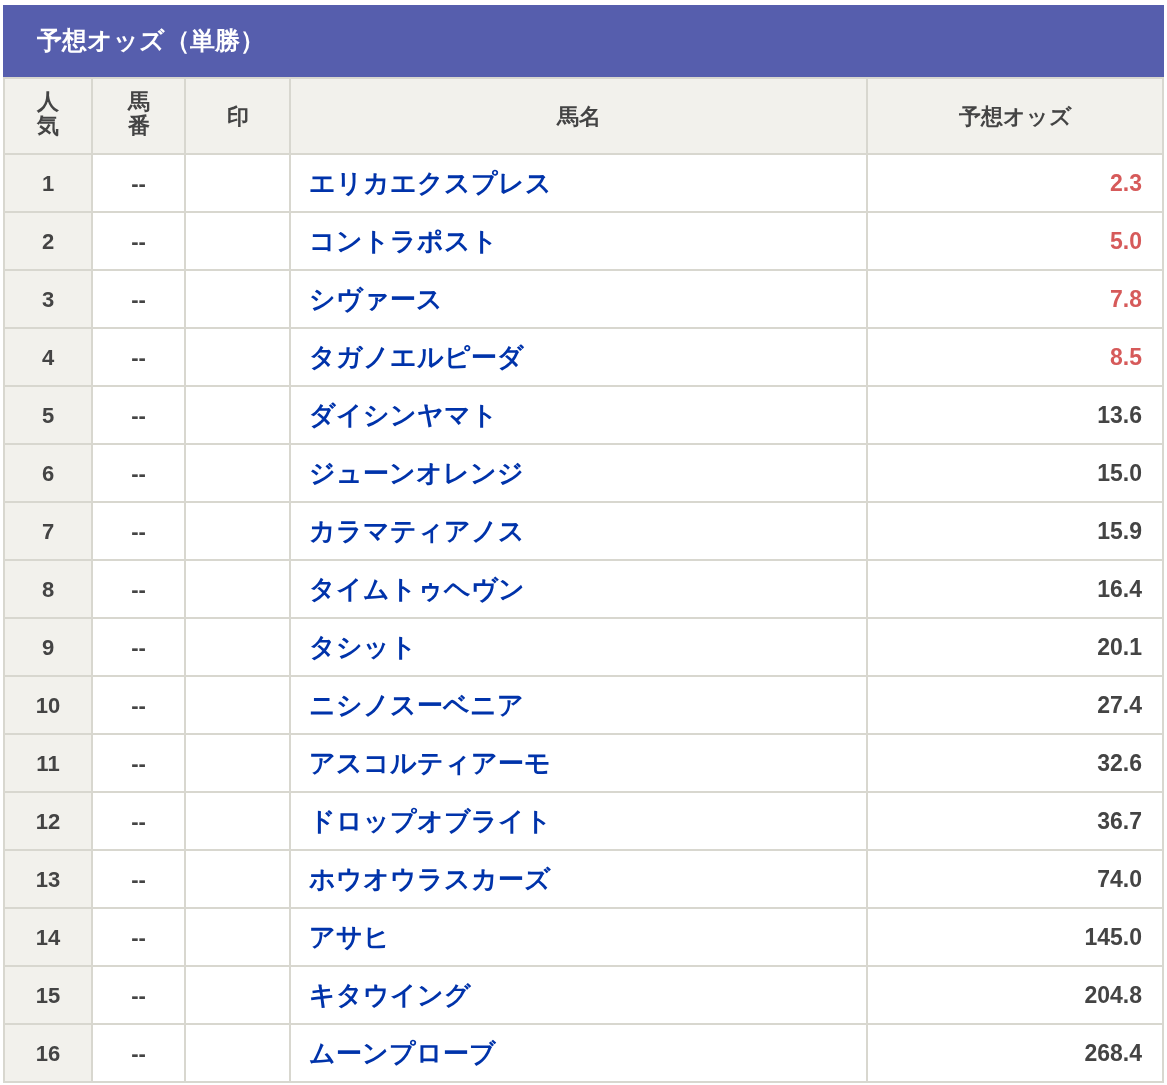 The image size is (1167, 1085). Describe the element at coordinates (1015, 473) in the screenshot. I see `odds-cell: 15.0` at that location.